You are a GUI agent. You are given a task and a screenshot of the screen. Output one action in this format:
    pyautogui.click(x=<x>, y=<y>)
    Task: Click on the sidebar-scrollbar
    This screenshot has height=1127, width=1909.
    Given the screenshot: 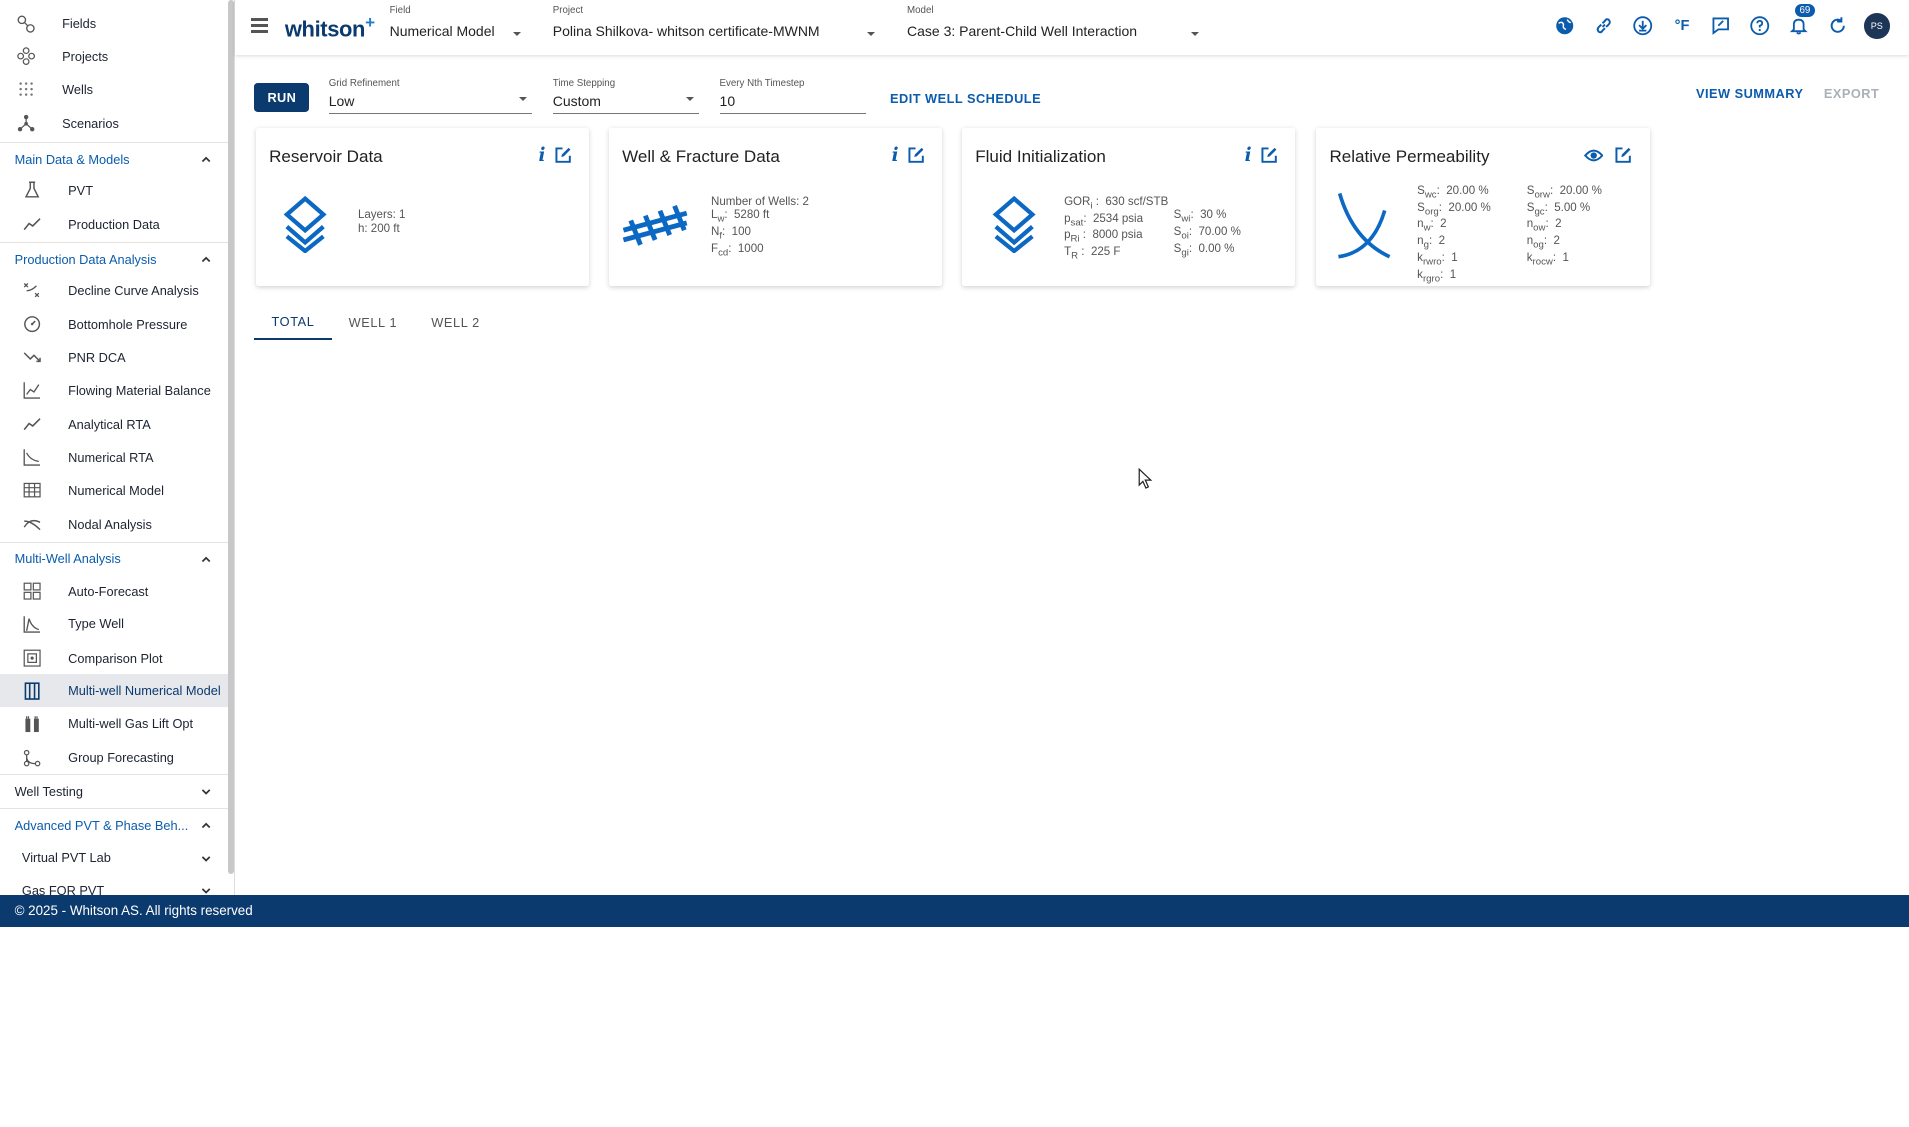 What is the action you would take?
    pyautogui.click(x=230, y=437)
    